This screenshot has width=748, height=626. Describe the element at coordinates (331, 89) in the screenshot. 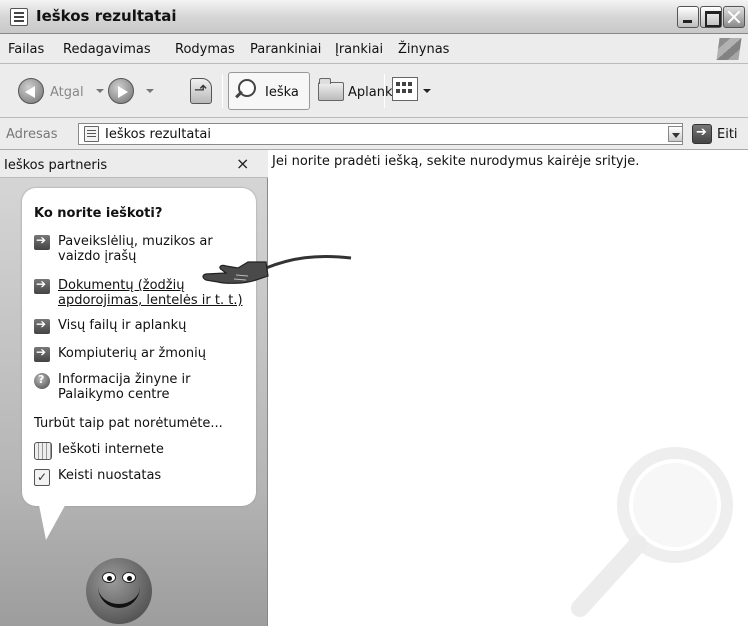

I see `folders-icon` at that location.